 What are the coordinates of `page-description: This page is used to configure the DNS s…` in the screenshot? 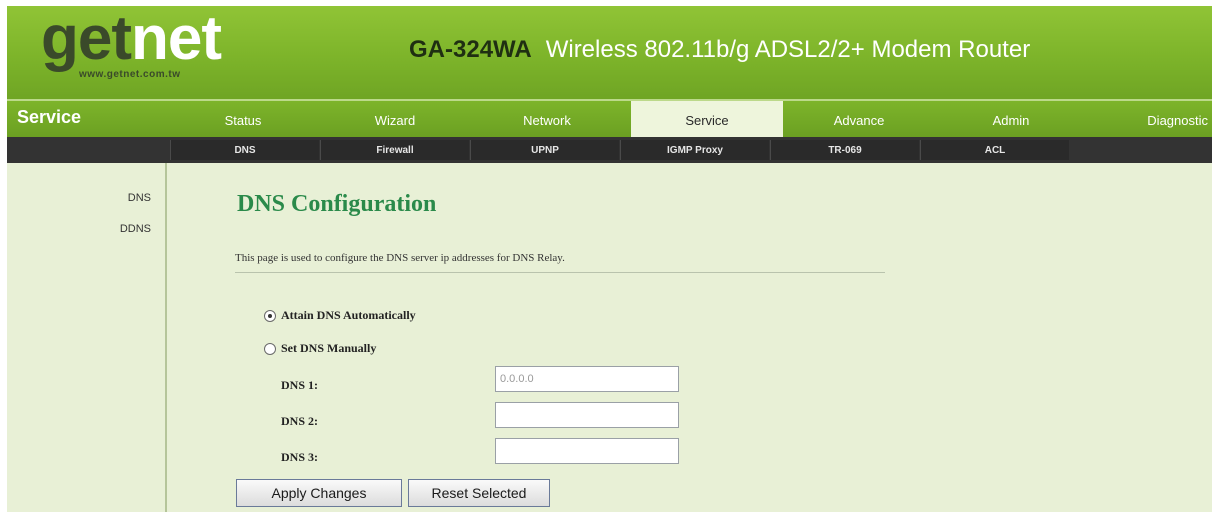 It's located at (400, 258).